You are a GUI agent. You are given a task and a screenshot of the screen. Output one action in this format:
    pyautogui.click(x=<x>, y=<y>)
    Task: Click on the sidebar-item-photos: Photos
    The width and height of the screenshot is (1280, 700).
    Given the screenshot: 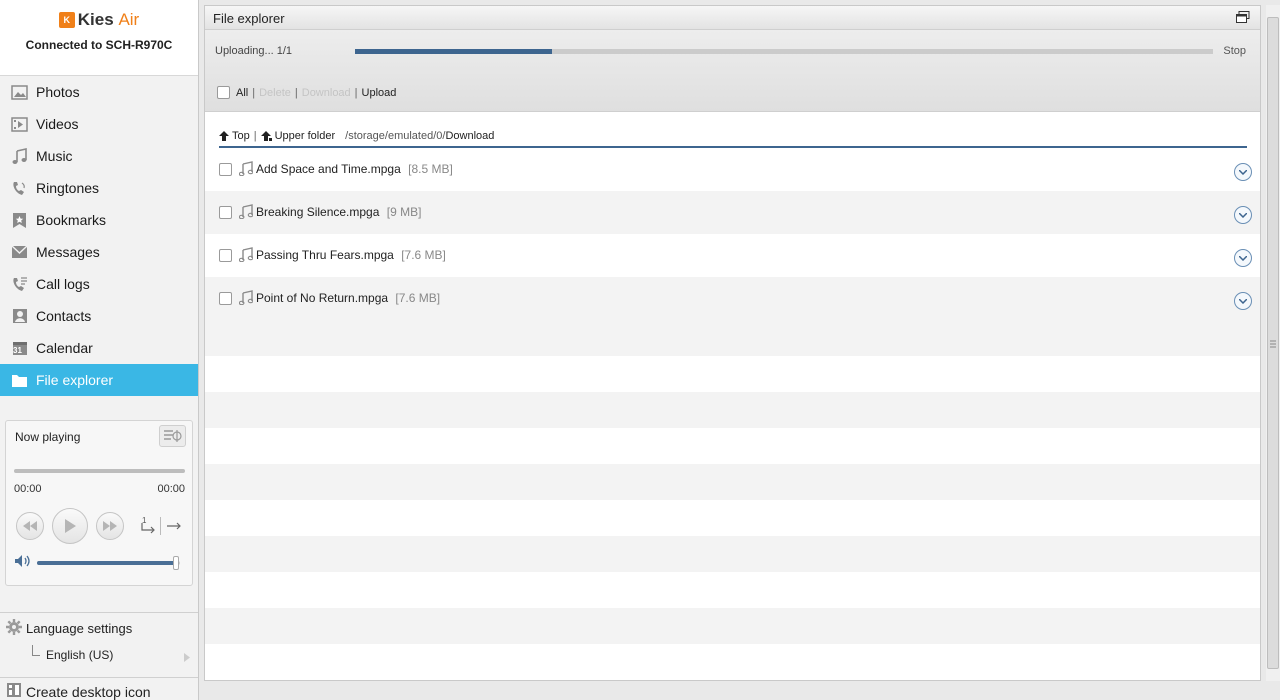 What is the action you would take?
    pyautogui.click(x=99, y=92)
    